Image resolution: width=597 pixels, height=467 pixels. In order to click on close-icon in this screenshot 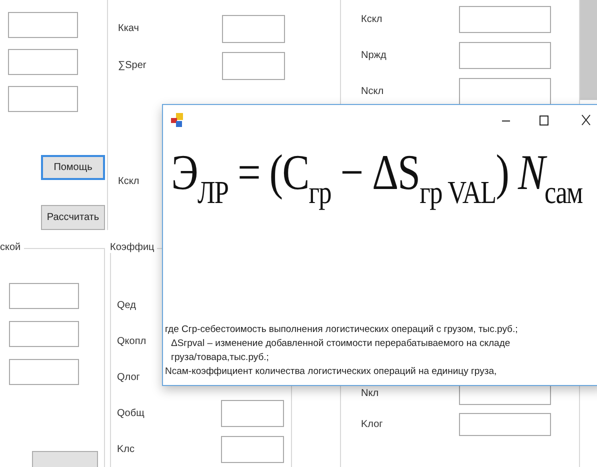, I will do `click(586, 120)`.